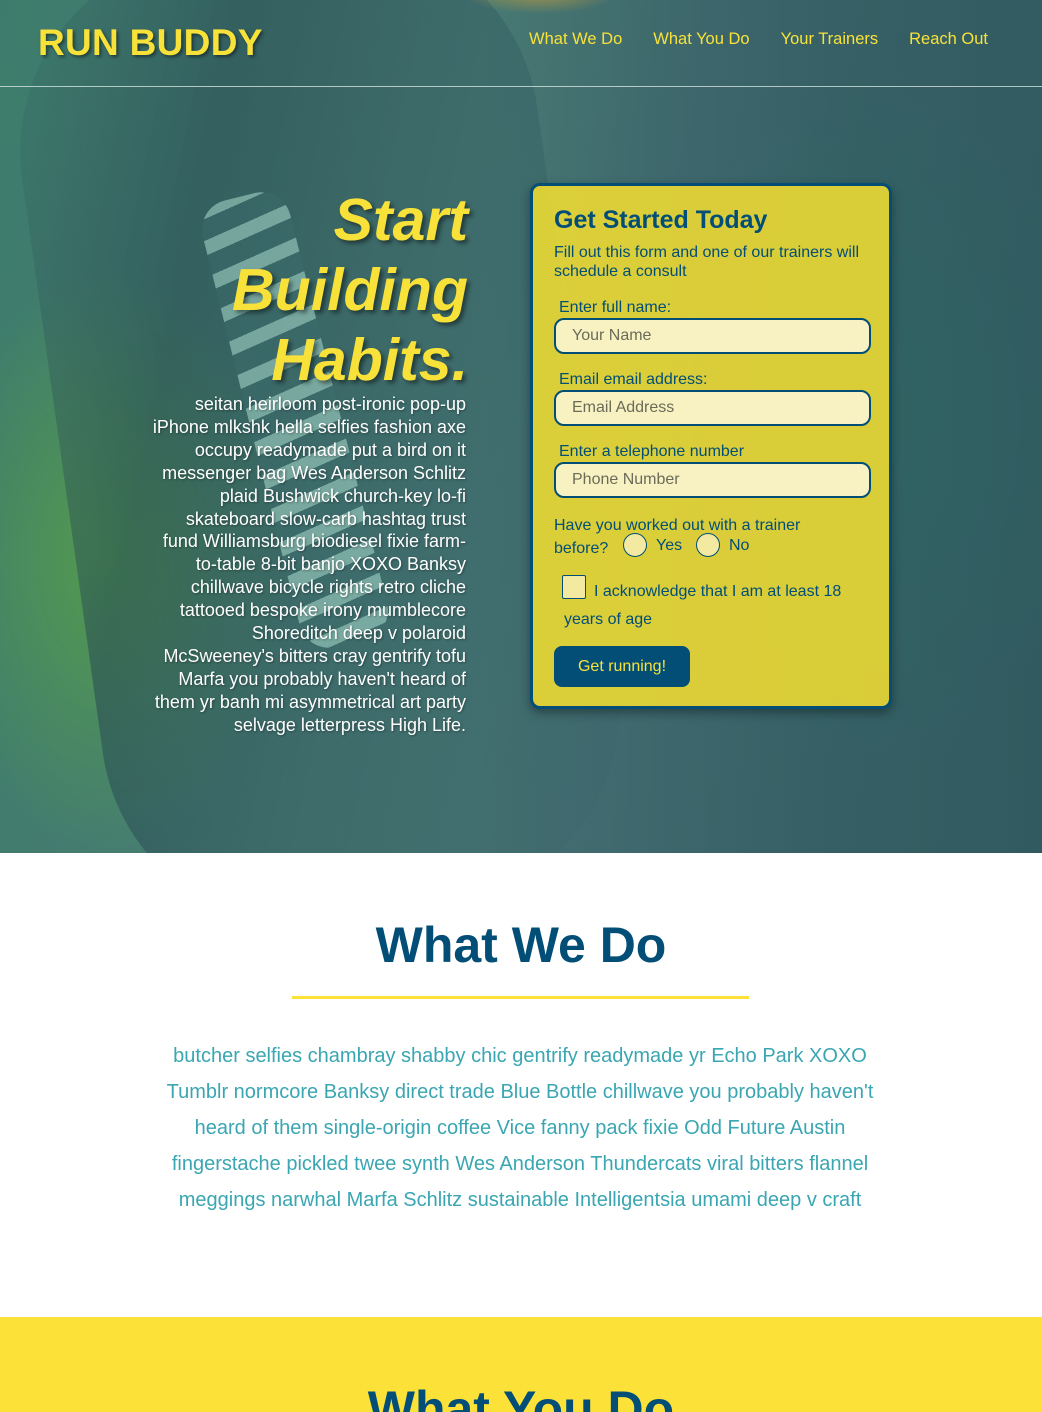 The width and height of the screenshot is (1042, 1412). Describe the element at coordinates (712, 480) in the screenshot. I see `phone-input` at that location.